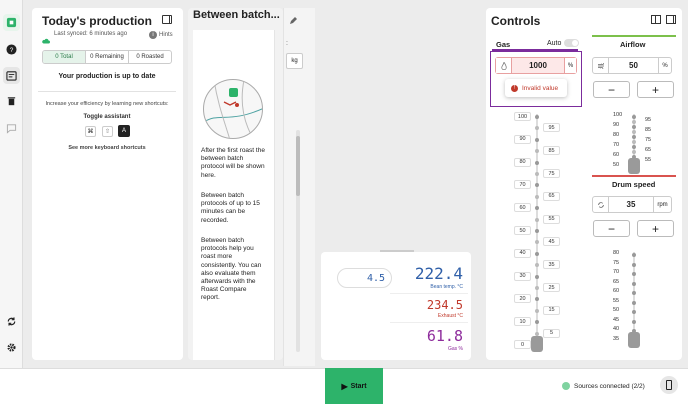 The width and height of the screenshot is (688, 404). I want to click on roaster-icon, so click(11, 101).